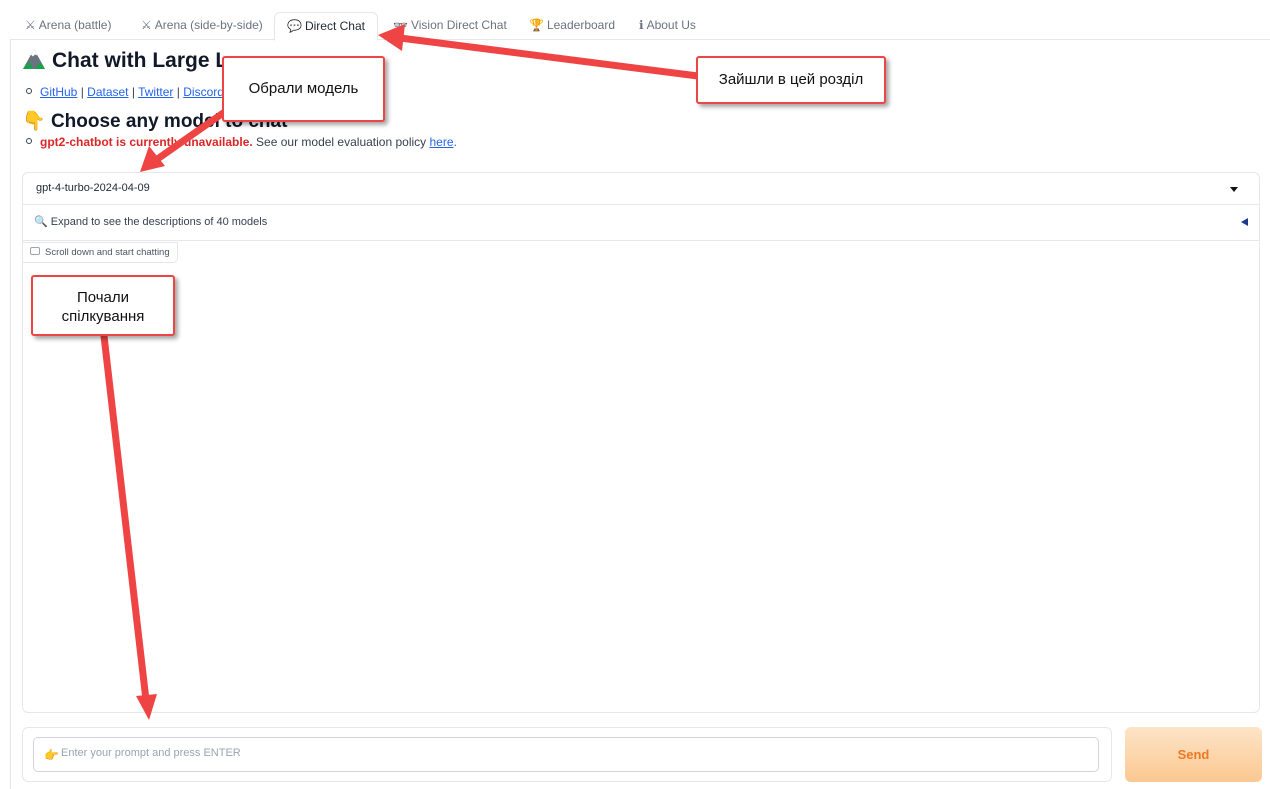  What do you see at coordinates (93, 188) in the screenshot?
I see `model-select-value: gpt-4-turbo-2024-04-09` at bounding box center [93, 188].